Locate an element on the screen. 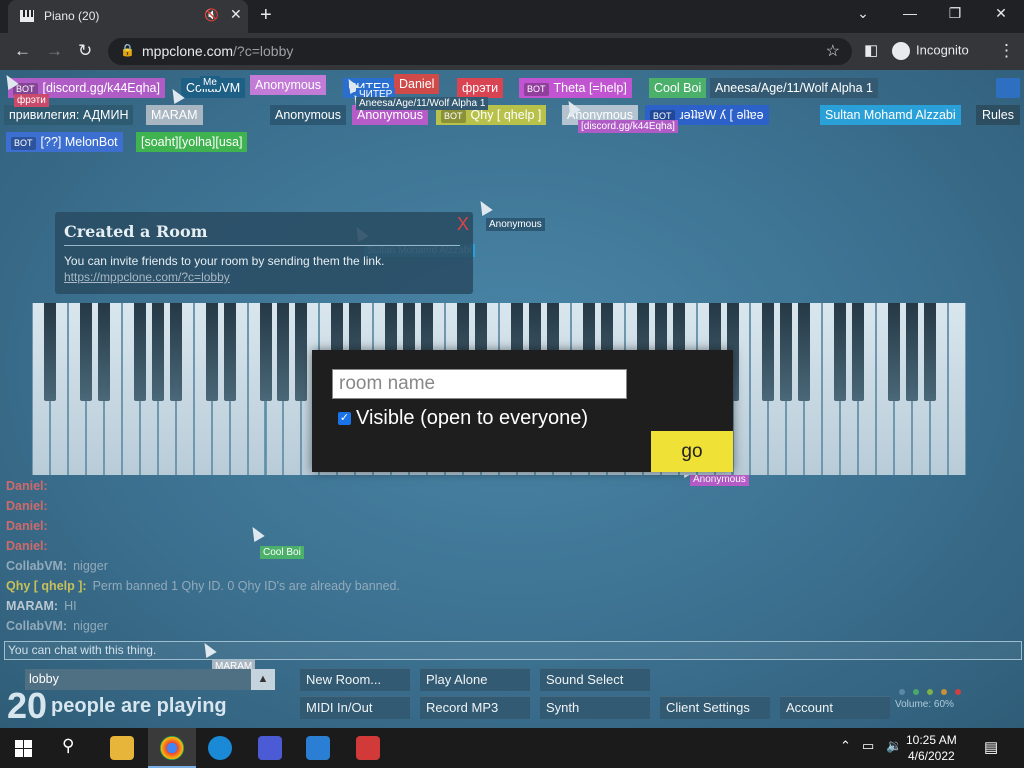 Image resolution: width=1024 pixels, height=768 pixels. nametag-label: [soaht][yolha][usa] is located at coordinates (192, 142).